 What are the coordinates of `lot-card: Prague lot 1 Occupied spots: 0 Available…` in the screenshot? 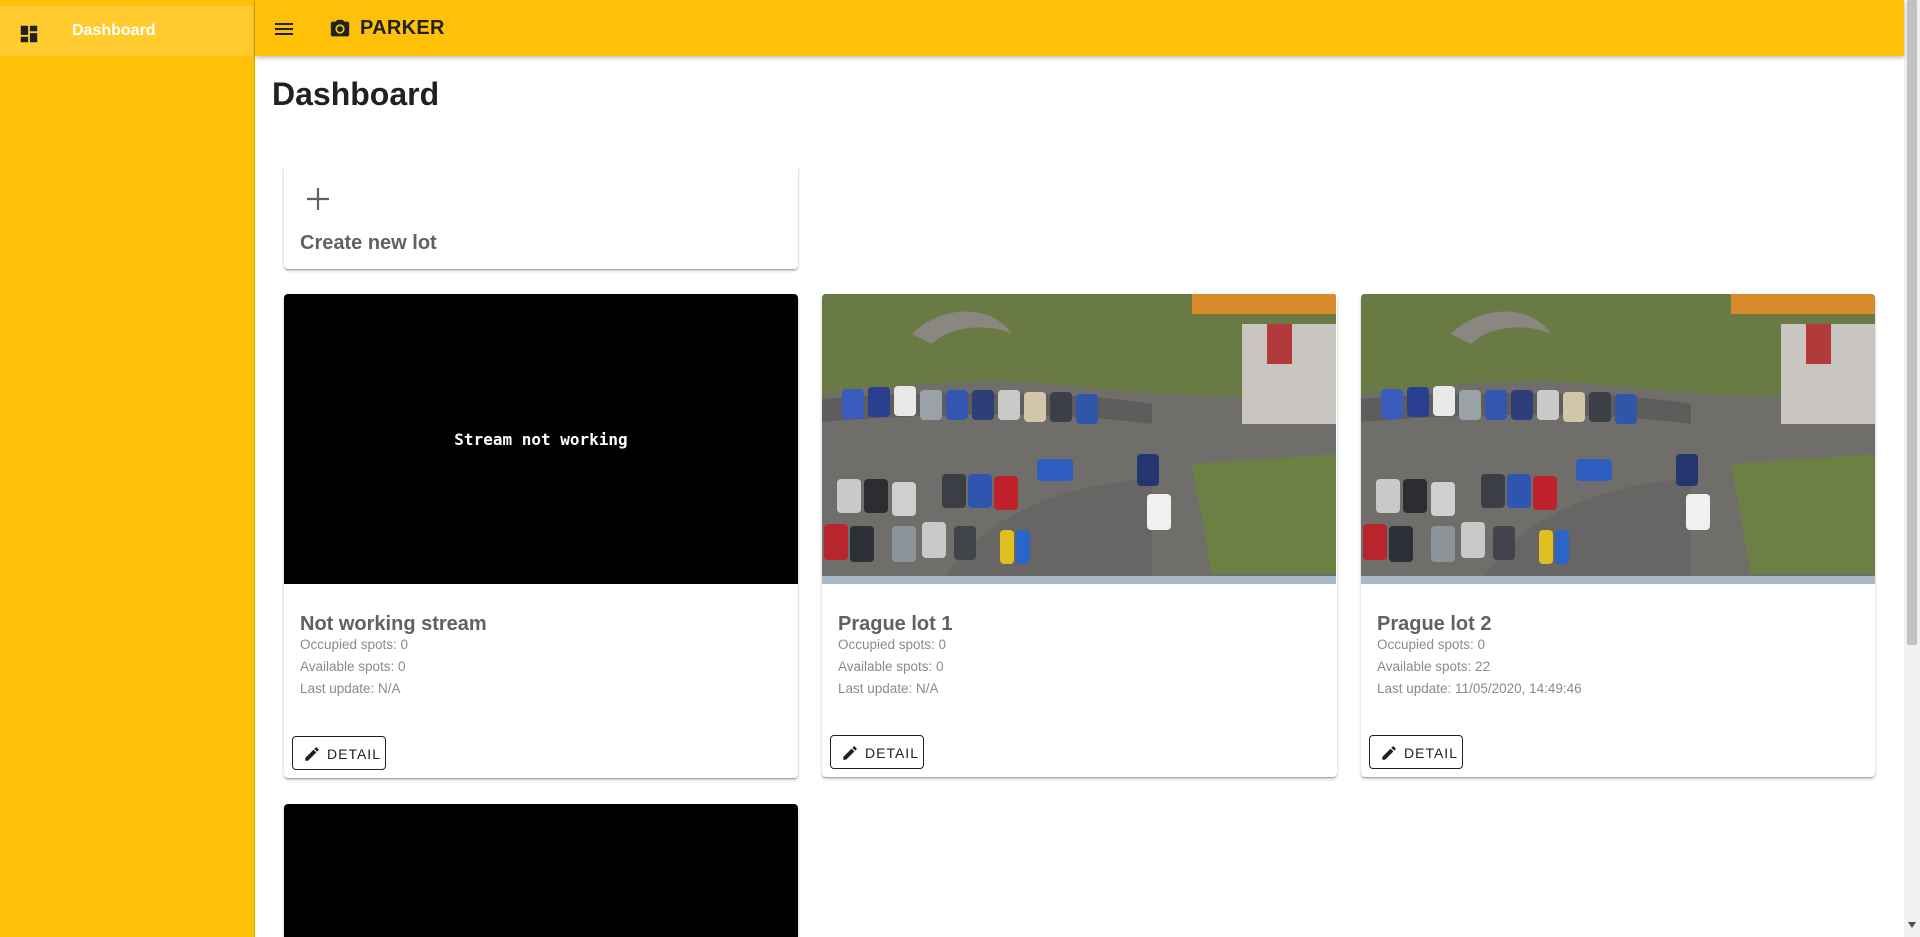 It's located at (1079, 535).